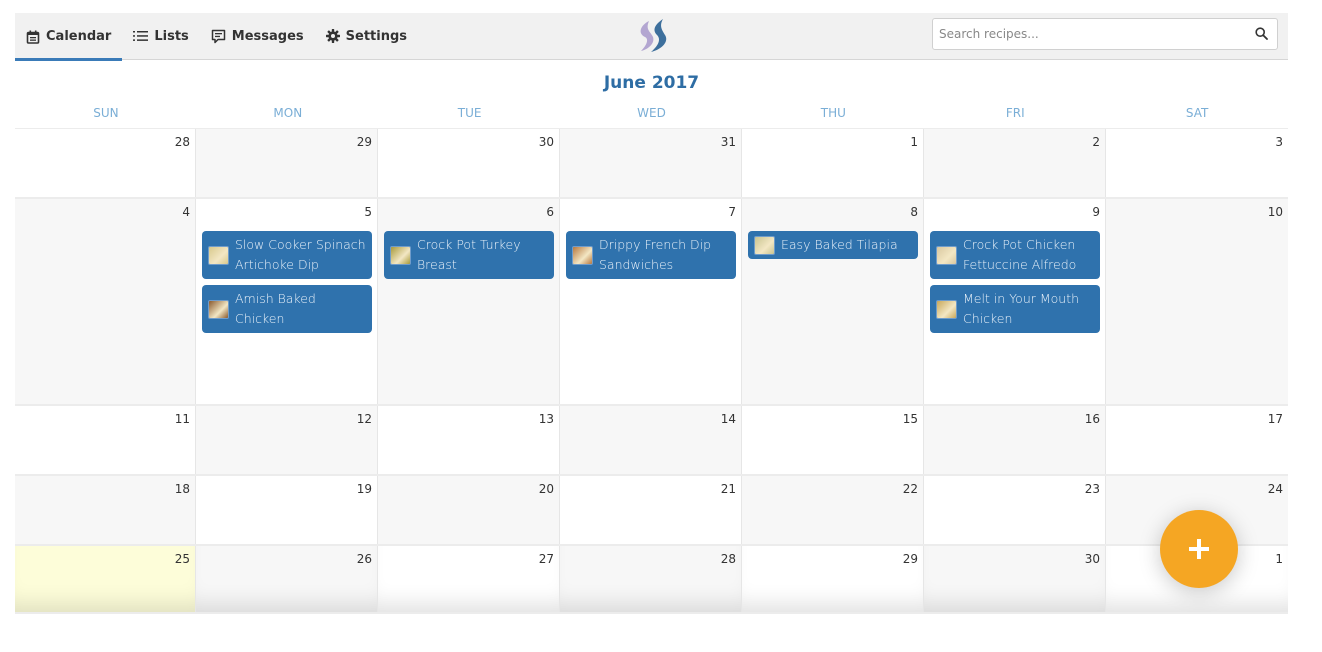 The height and width of the screenshot is (652, 1322). What do you see at coordinates (364, 419) in the screenshot?
I see `day-number: 12` at bounding box center [364, 419].